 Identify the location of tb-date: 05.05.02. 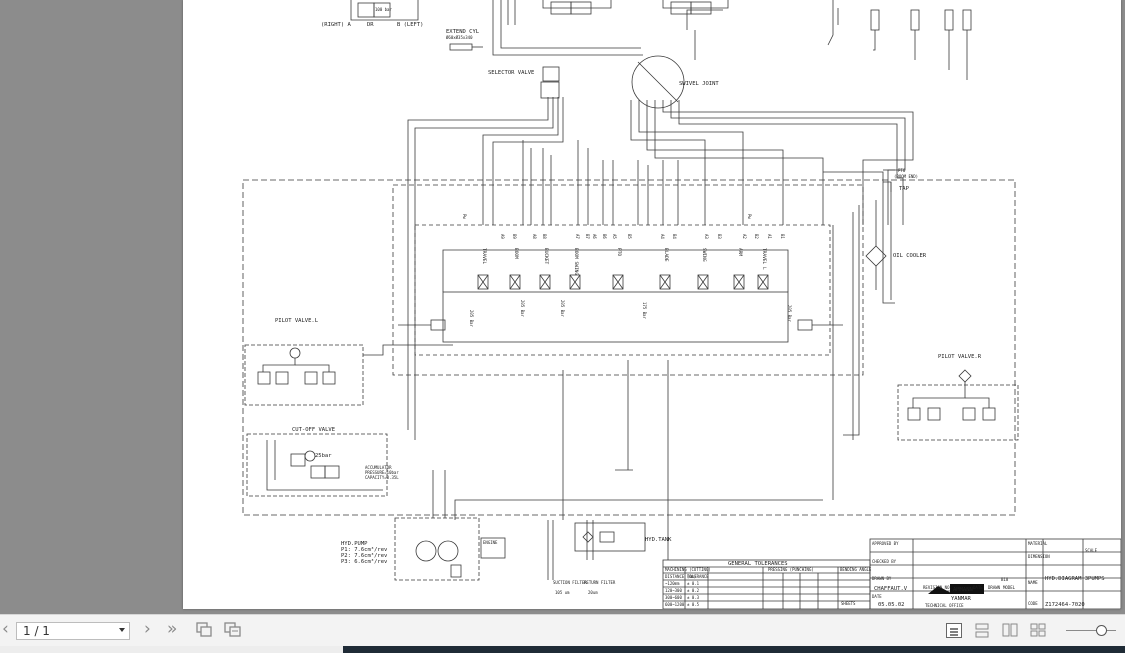
(891, 605).